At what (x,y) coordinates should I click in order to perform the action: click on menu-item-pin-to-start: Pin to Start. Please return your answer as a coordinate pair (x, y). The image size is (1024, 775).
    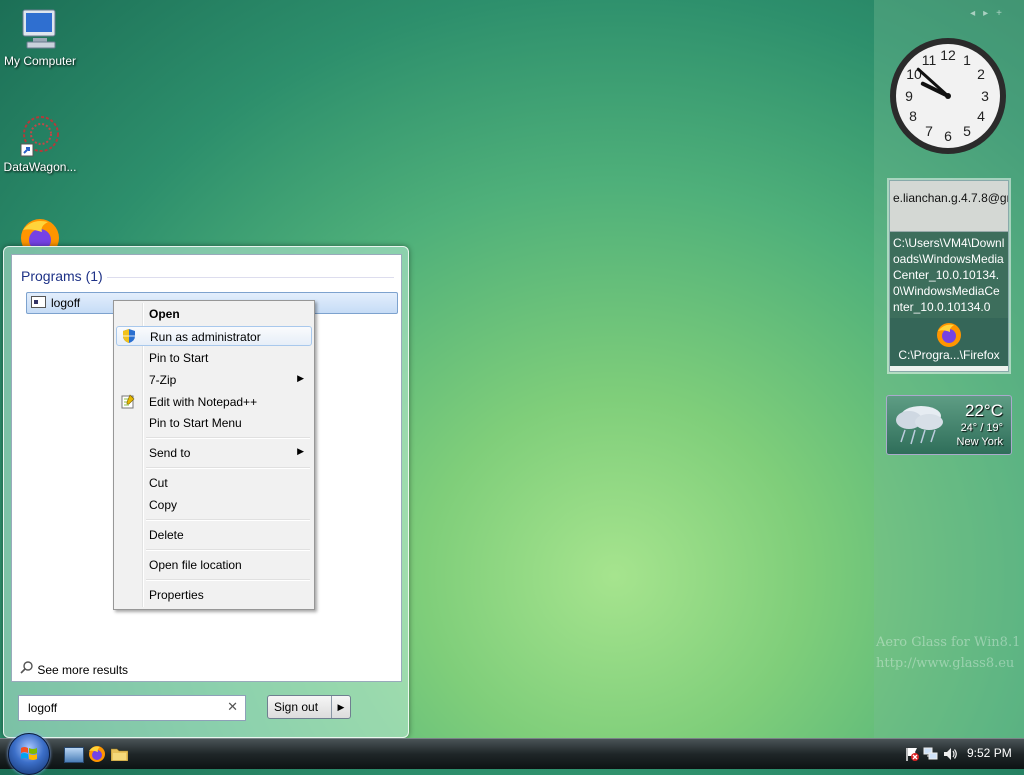
    Looking at the image, I should click on (214, 358).